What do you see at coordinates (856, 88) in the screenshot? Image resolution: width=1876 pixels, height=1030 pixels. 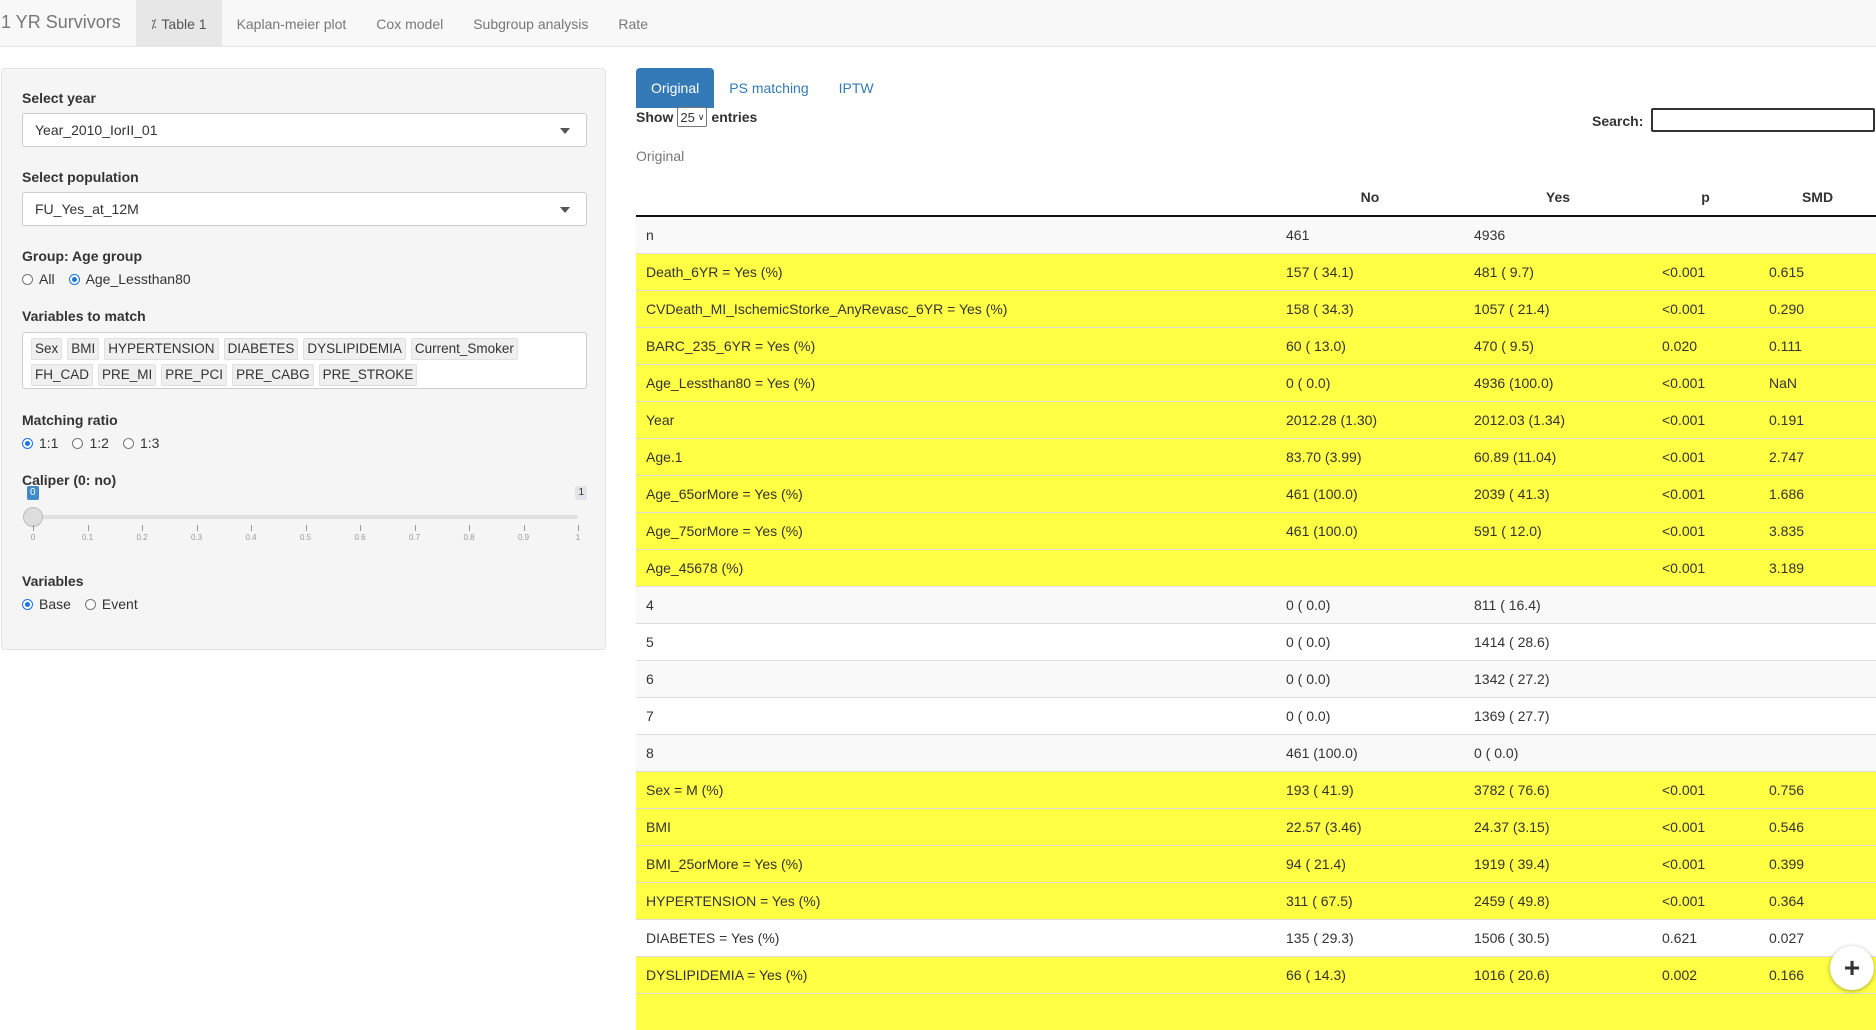 I see `tab-iptw: IPTW` at bounding box center [856, 88].